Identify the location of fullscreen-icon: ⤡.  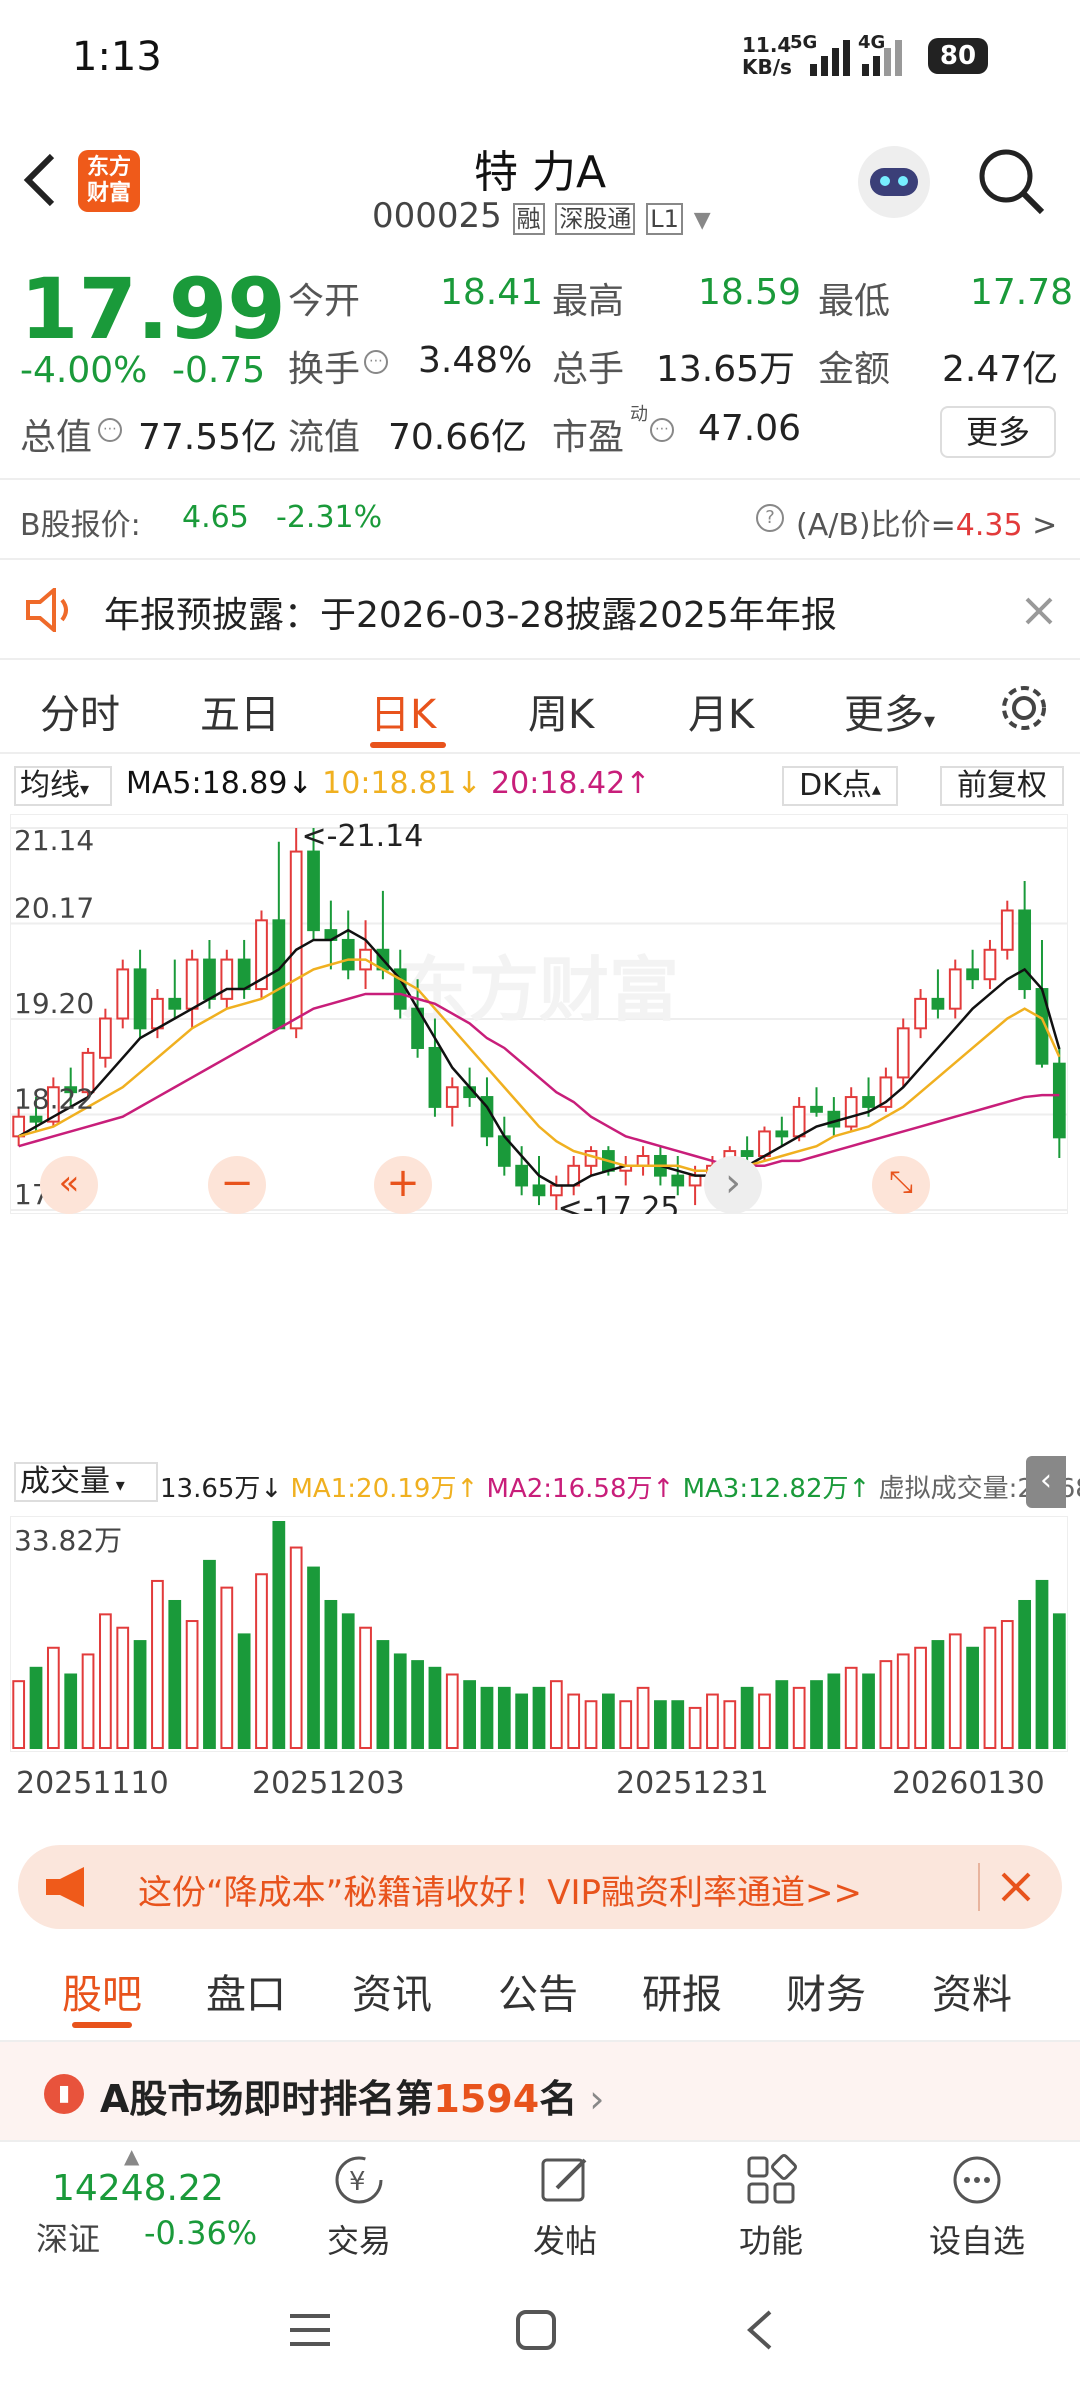
(901, 1185).